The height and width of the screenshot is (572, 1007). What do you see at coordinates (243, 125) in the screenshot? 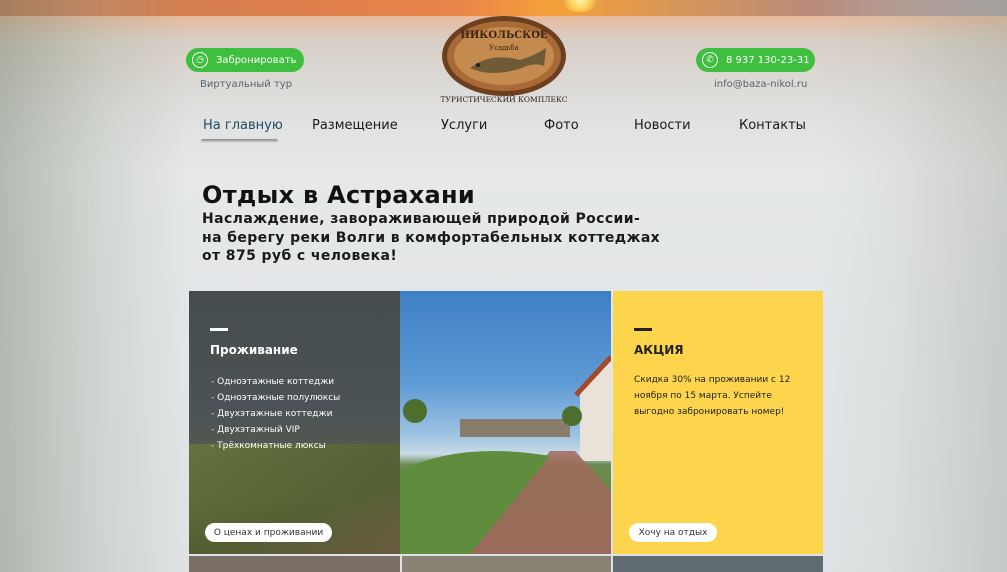
I see `nav-item-home: На главную` at bounding box center [243, 125].